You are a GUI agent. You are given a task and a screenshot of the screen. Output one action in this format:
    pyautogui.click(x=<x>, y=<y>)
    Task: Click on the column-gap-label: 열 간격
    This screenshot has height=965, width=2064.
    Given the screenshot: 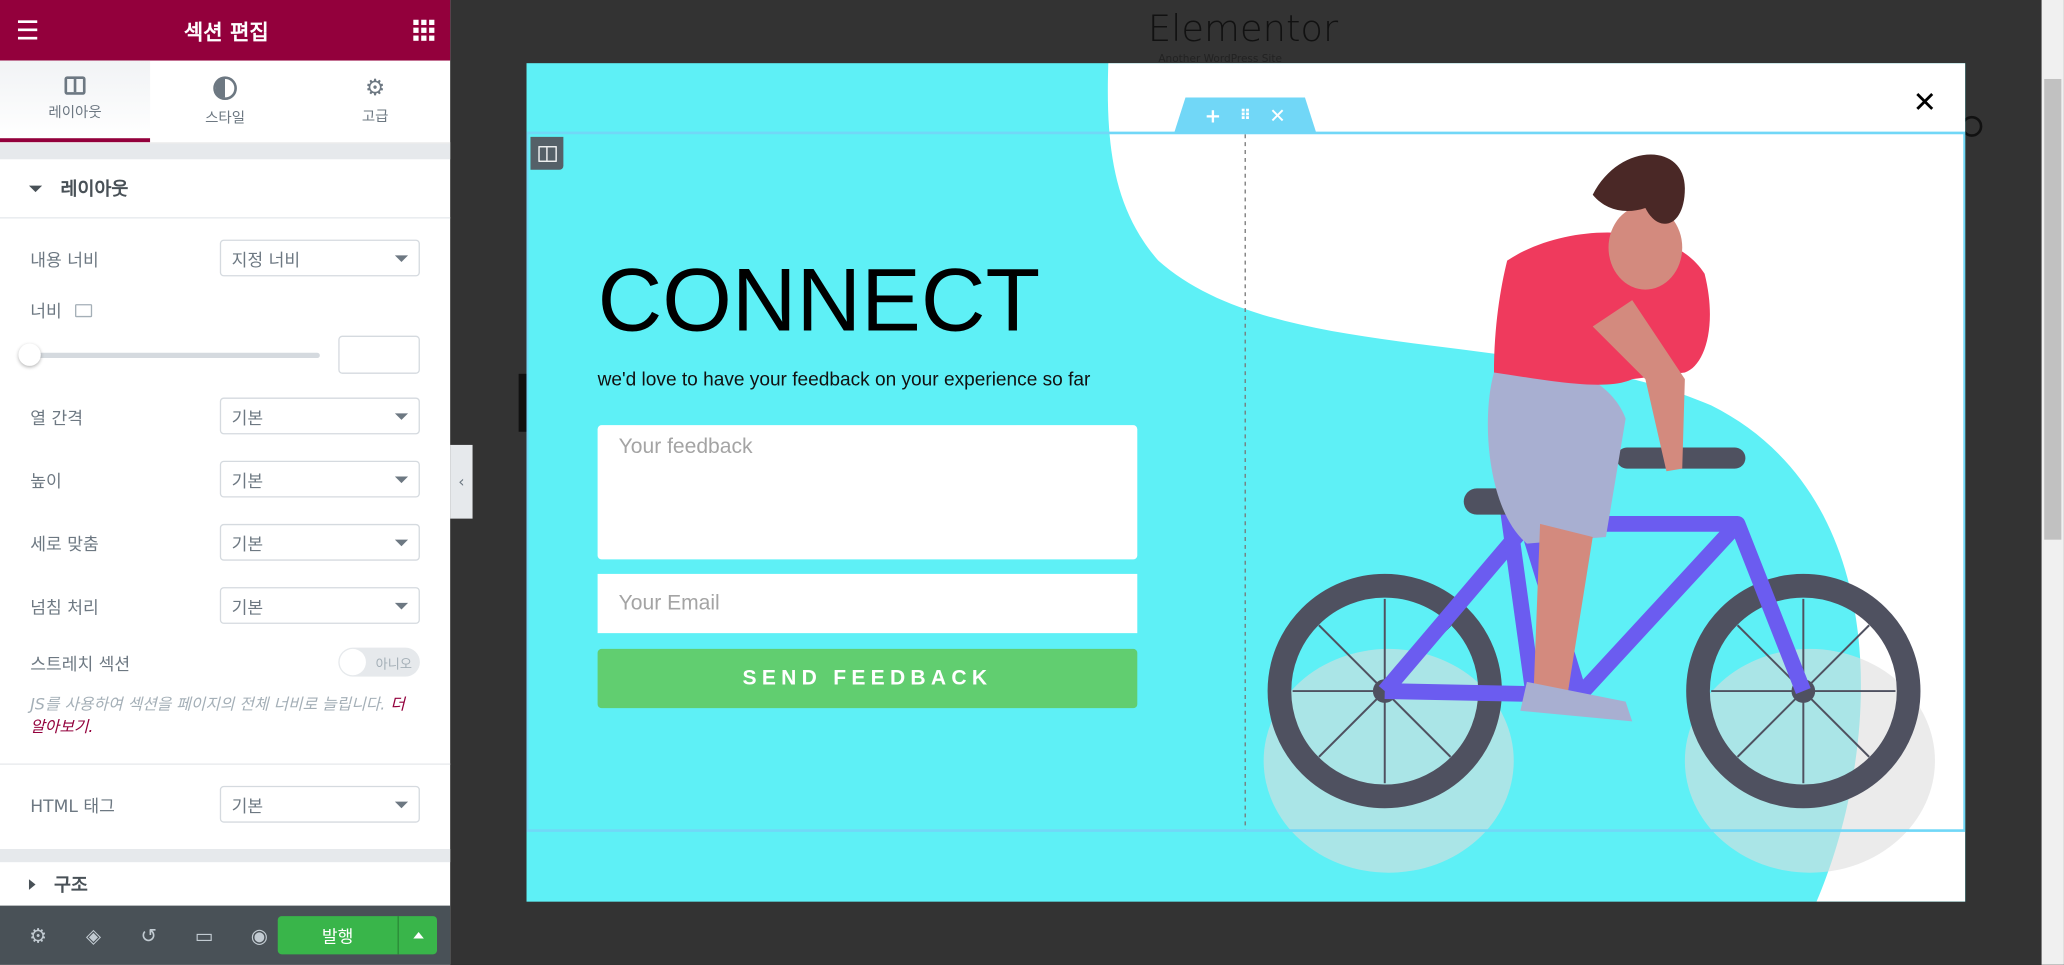 What is the action you would take?
    pyautogui.click(x=56, y=418)
    